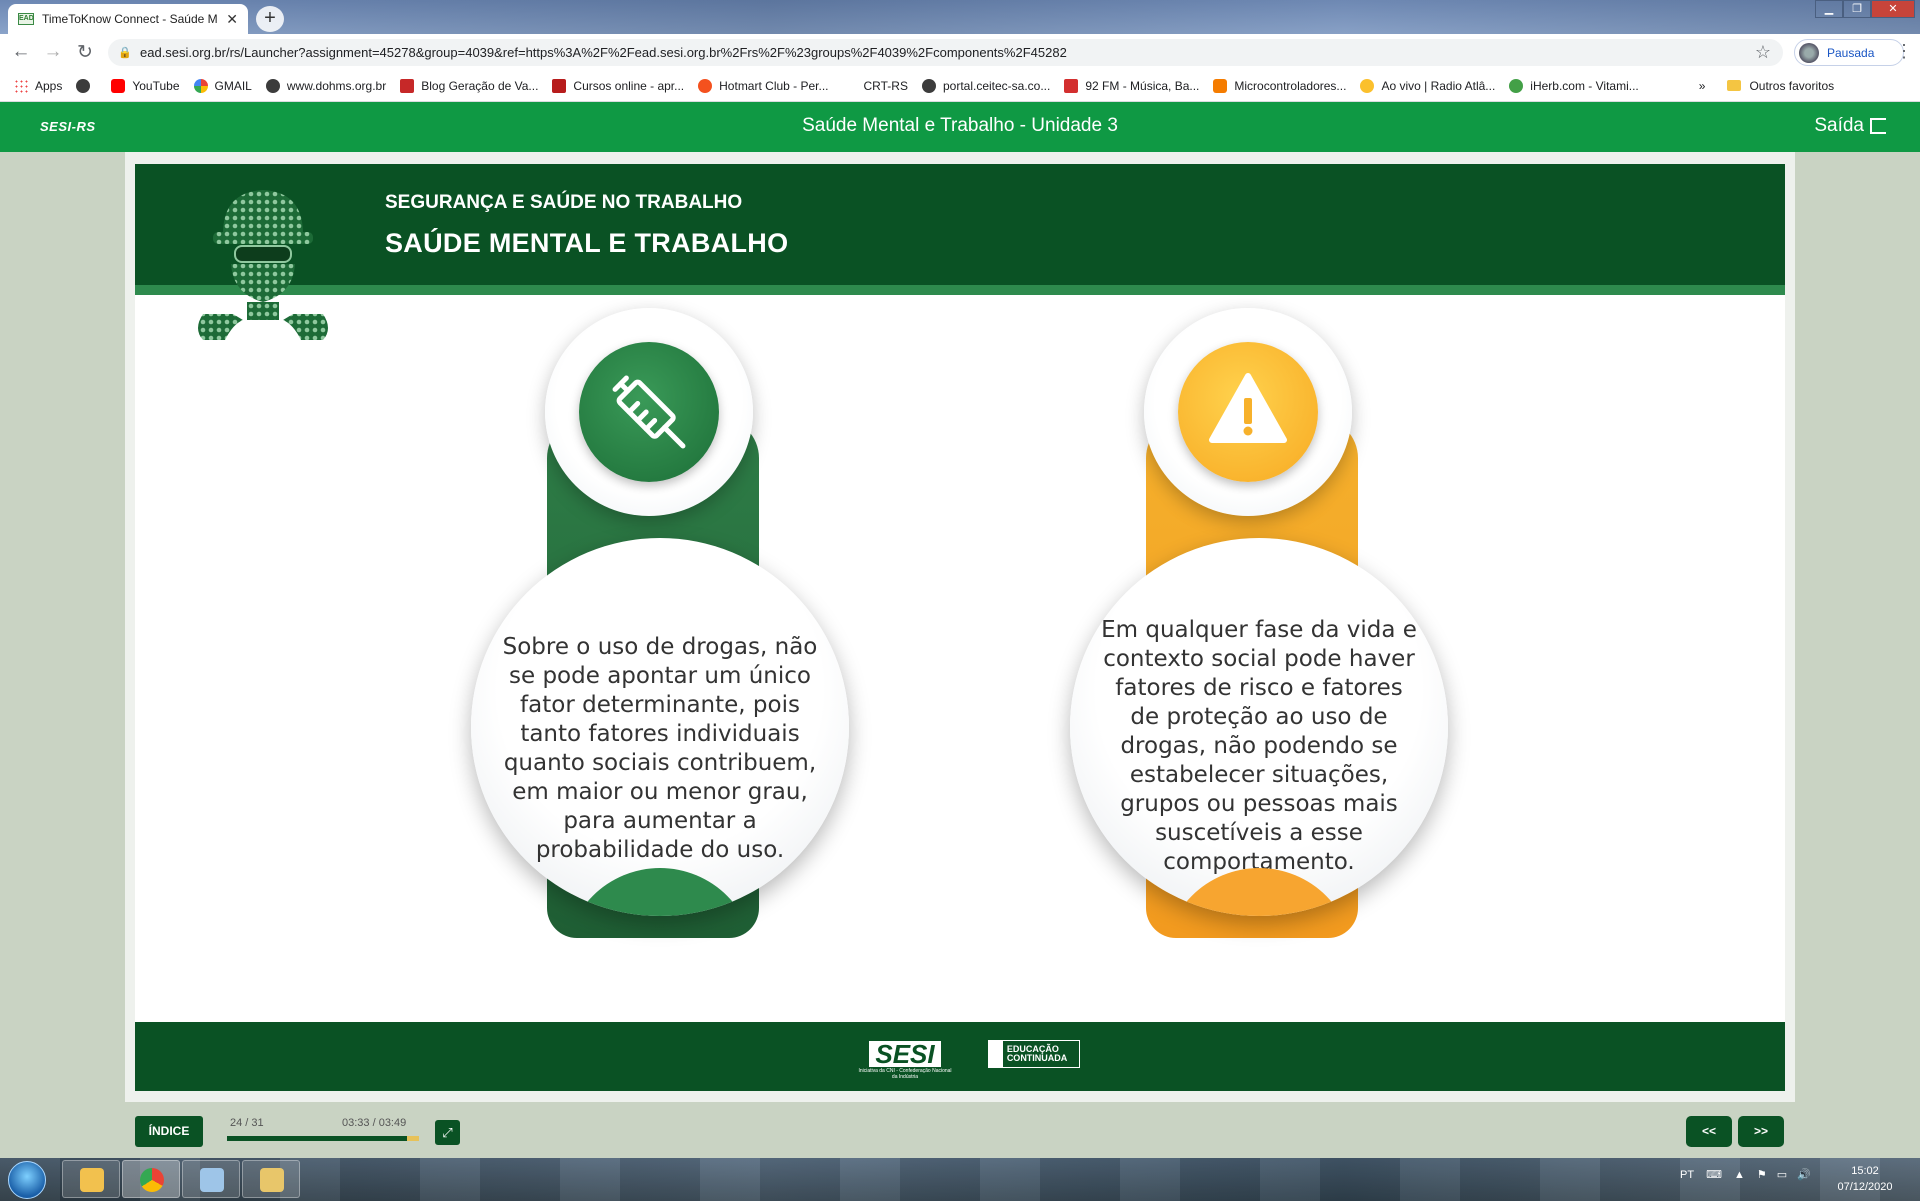 Image resolution: width=1920 pixels, height=1201 pixels. Describe the element at coordinates (1709, 1131) in the screenshot. I see `previous-button: <<` at that location.